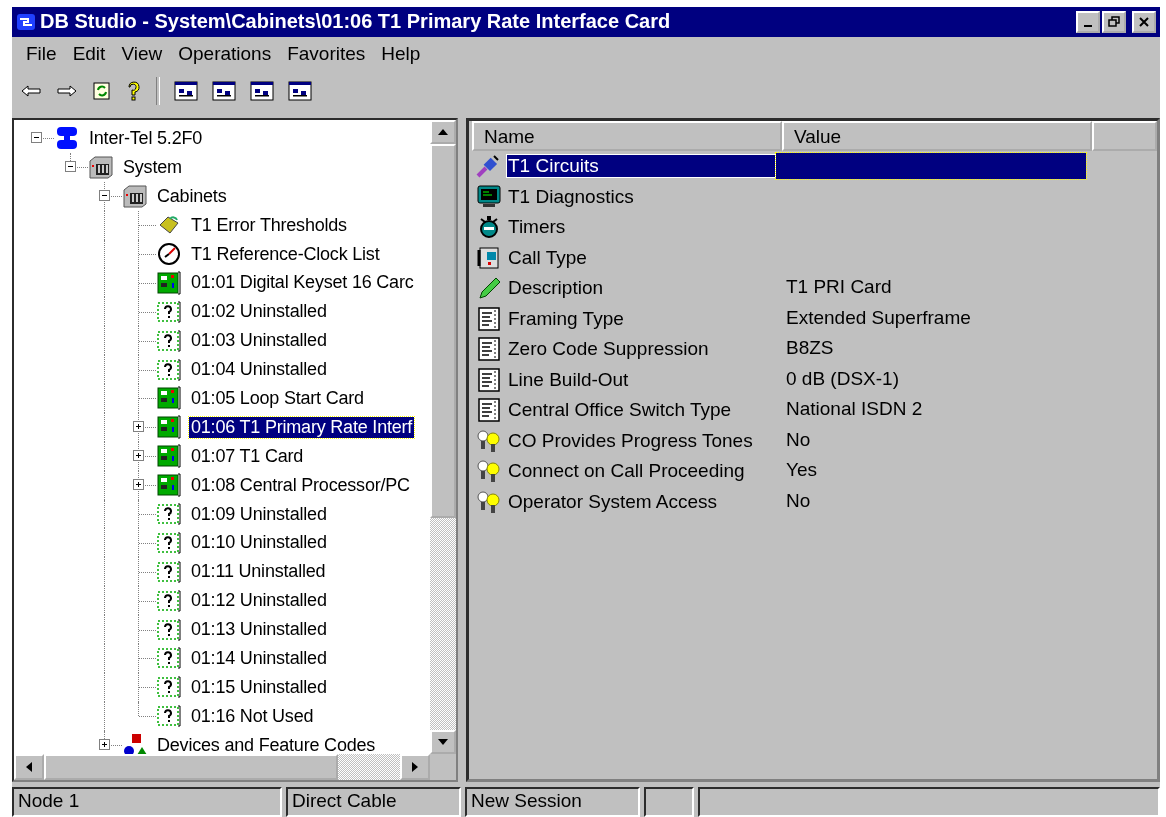  What do you see at coordinates (489, 196) in the screenshot?
I see `monitor-icon` at bounding box center [489, 196].